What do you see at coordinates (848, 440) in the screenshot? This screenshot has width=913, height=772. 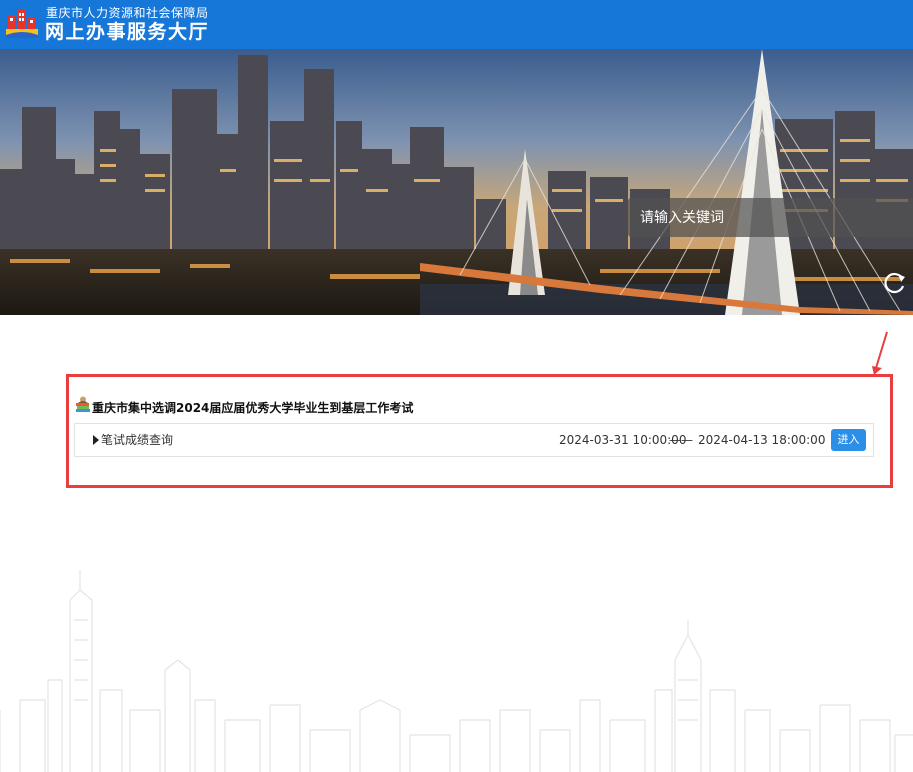 I see `enter-button: 进入` at bounding box center [848, 440].